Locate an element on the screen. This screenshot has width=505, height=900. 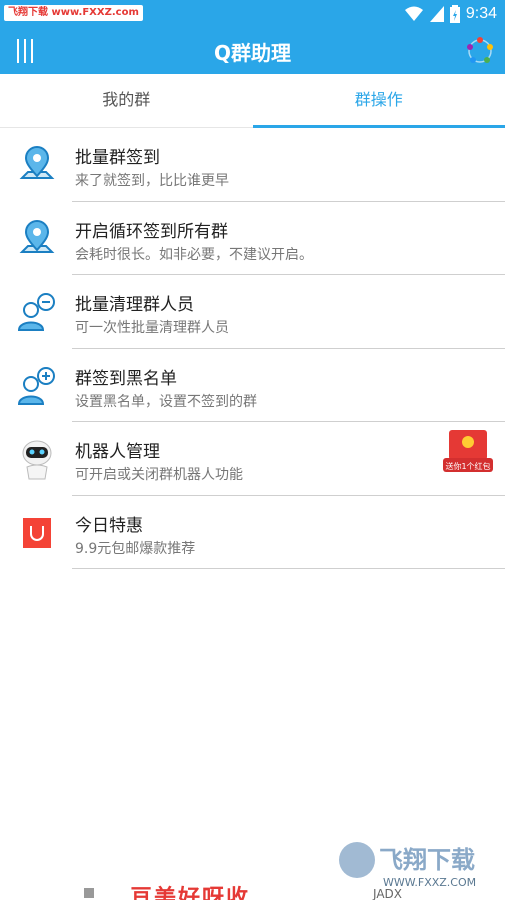
red-envelope-icon: 送你1个红包 is located at coordinates (468, 453).